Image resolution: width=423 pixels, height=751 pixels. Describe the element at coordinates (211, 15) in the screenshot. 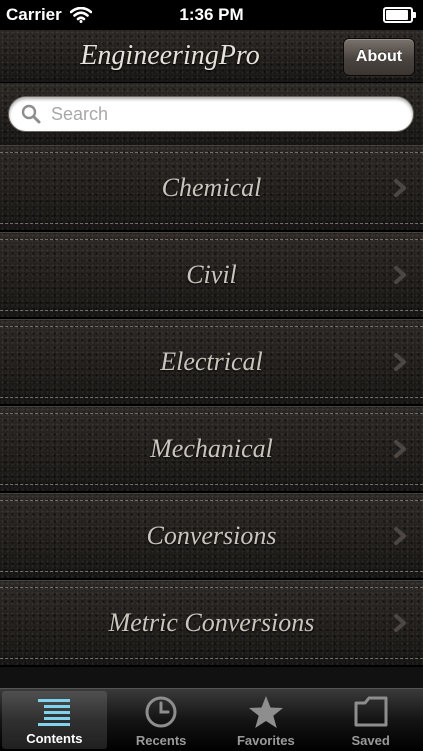

I see `status-bar: Carrier 1:36 PM` at that location.